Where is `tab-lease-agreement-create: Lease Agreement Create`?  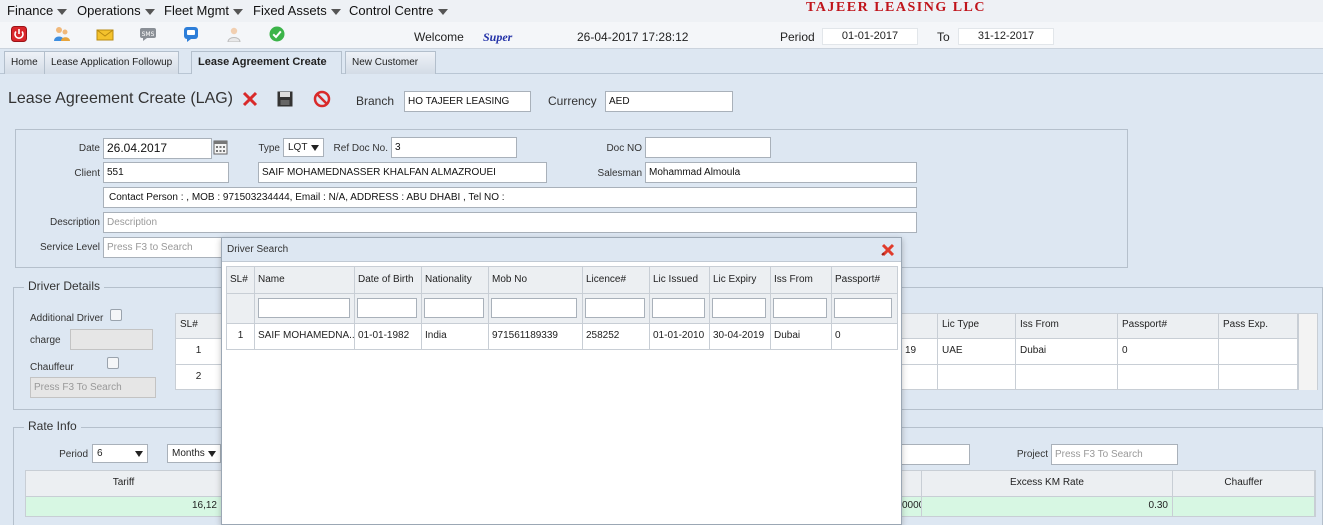 tab-lease-agreement-create: Lease Agreement Create is located at coordinates (266, 62).